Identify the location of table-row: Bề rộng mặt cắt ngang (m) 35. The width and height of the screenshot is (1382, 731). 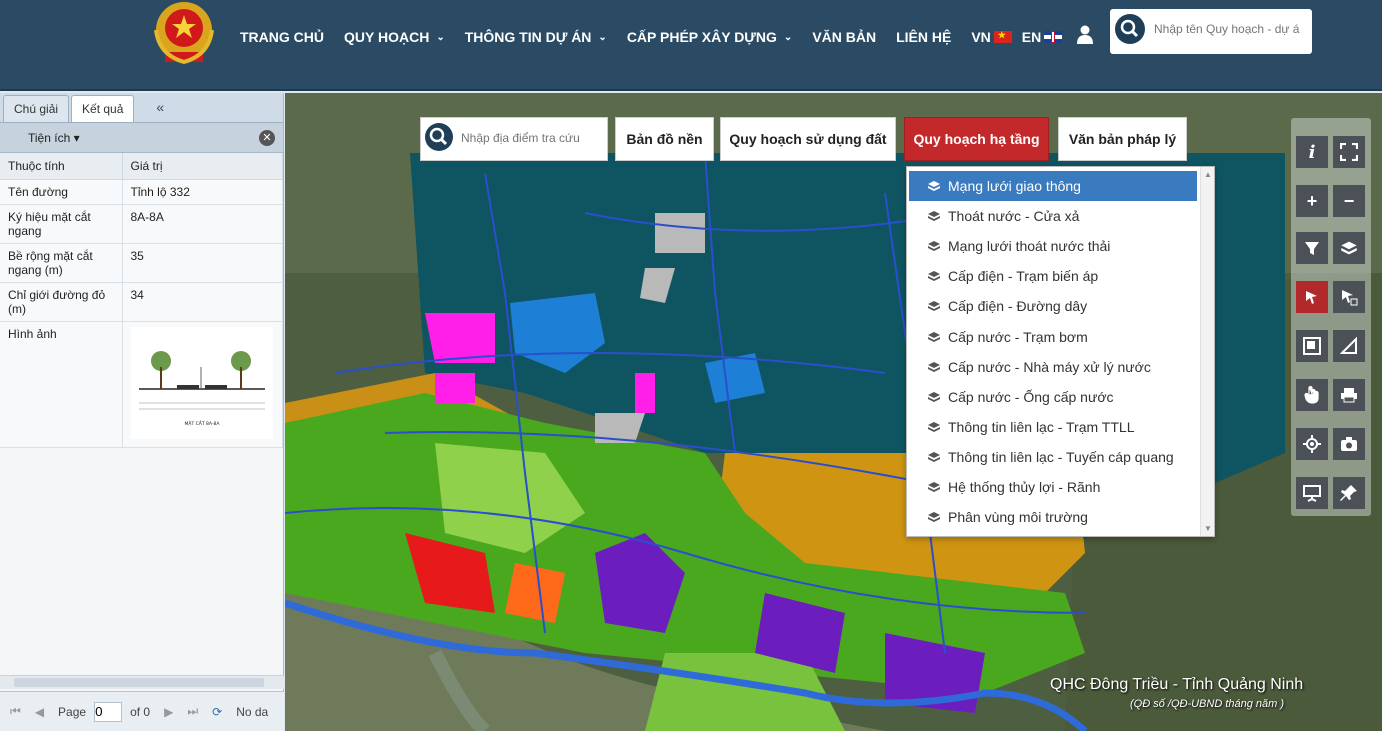
(141, 263).